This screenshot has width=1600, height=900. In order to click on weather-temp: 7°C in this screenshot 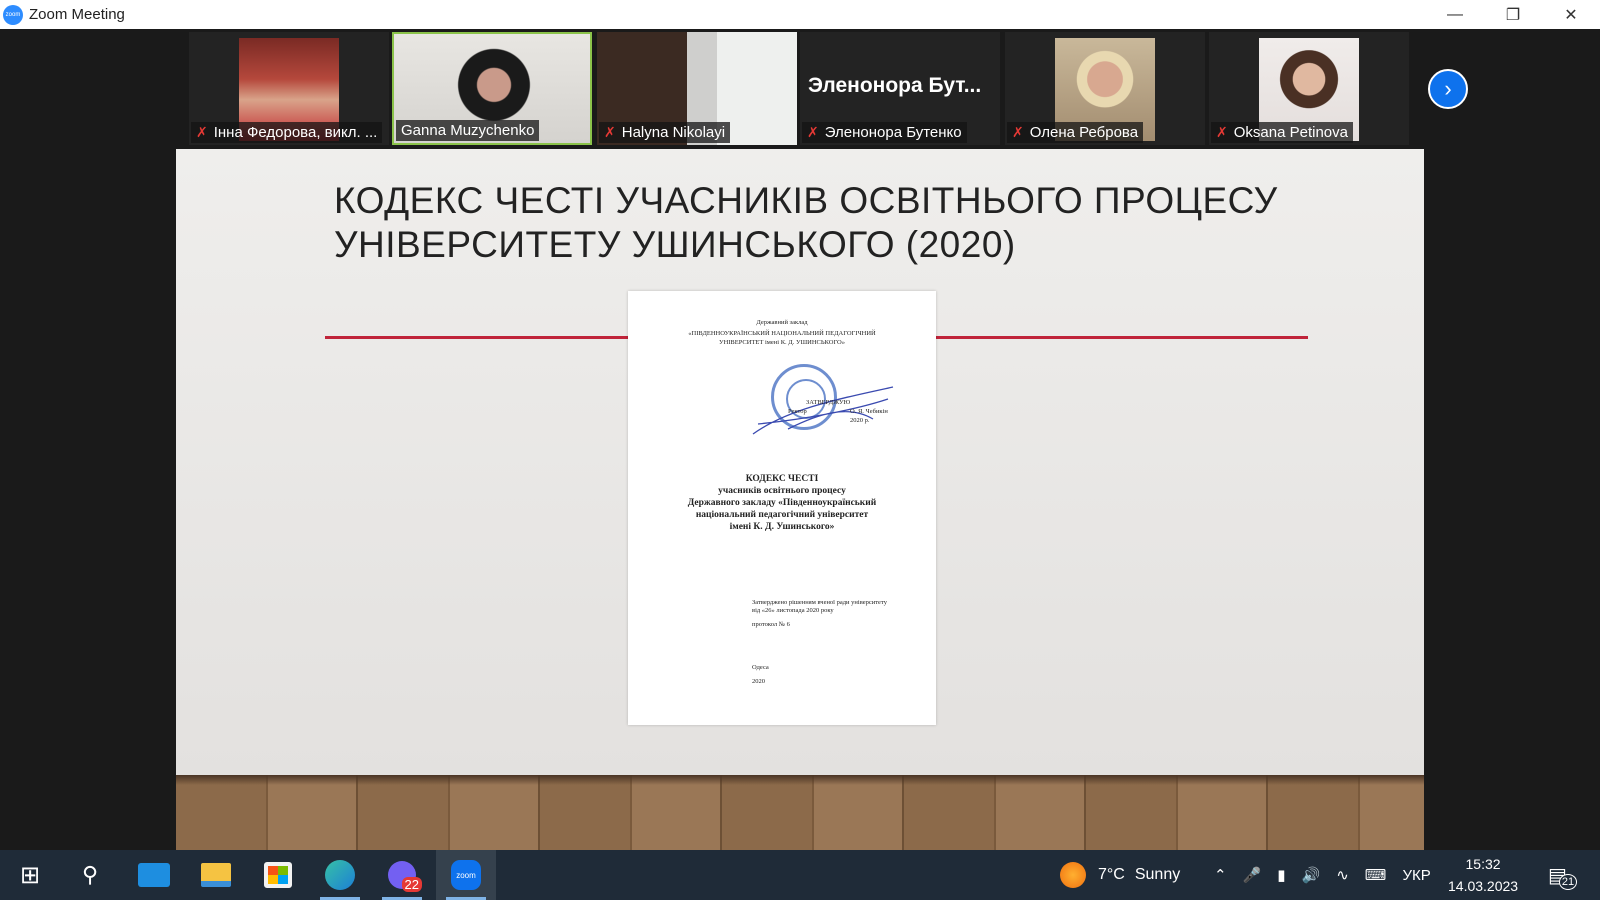, I will do `click(1111, 874)`.